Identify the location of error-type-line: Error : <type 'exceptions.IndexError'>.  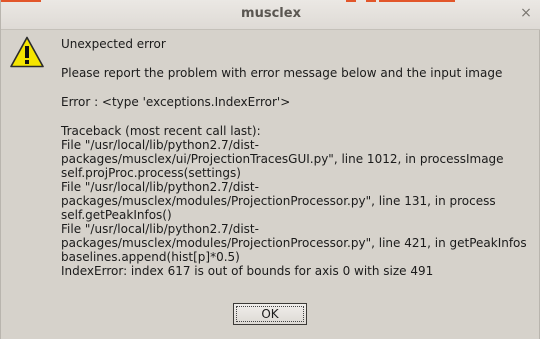
(176, 102).